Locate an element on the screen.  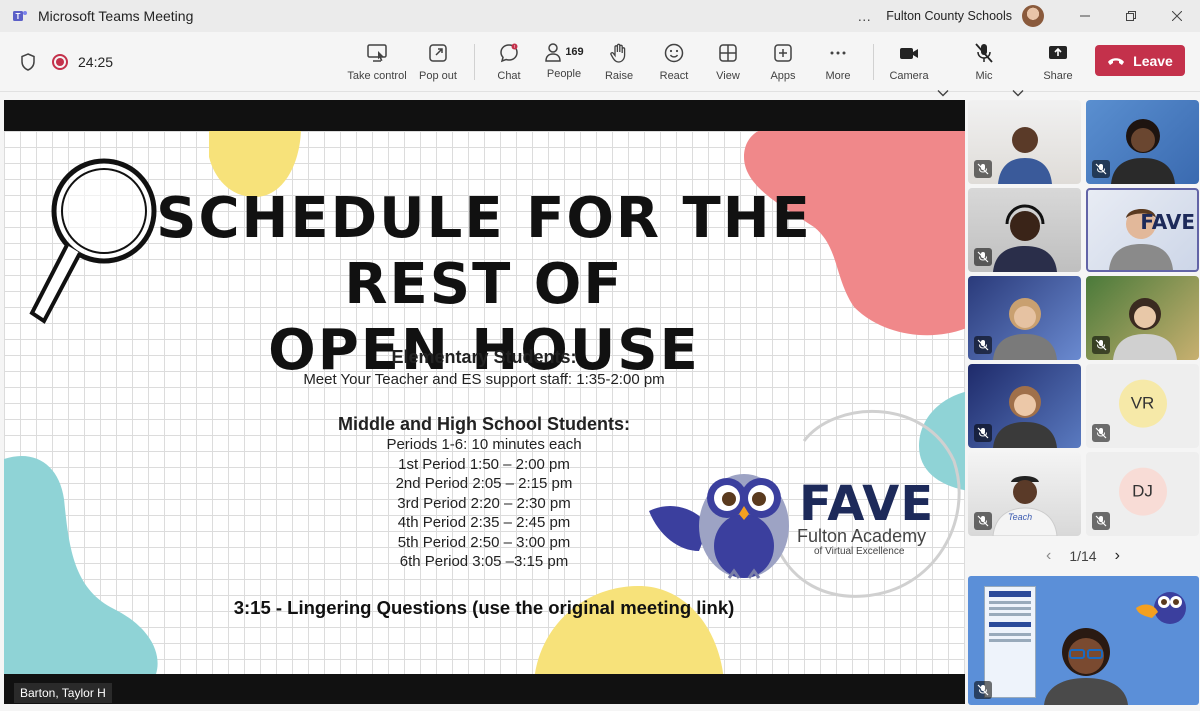
share-button: Share is located at coordinates (1058, 62).